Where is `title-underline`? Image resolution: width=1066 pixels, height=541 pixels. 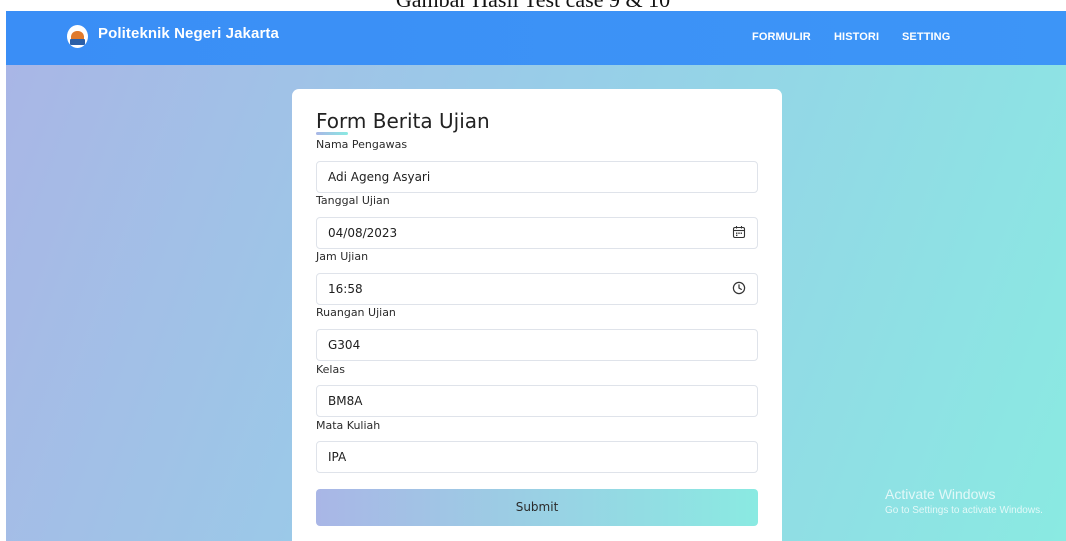 title-underline is located at coordinates (332, 133).